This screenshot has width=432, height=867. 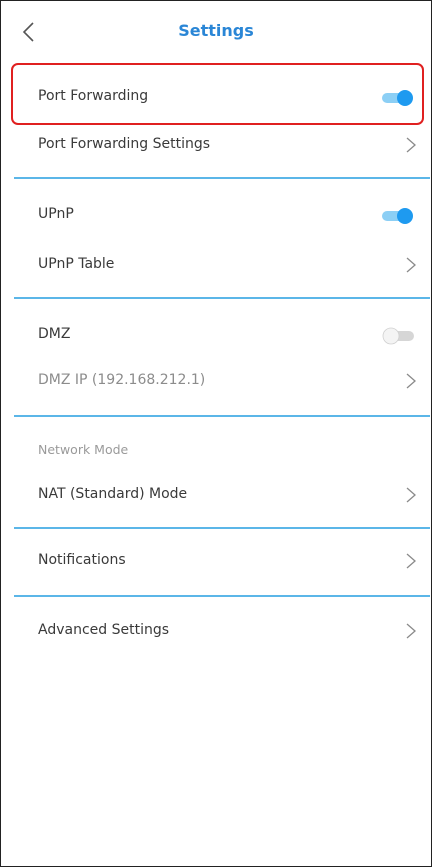 What do you see at coordinates (54, 334) in the screenshot?
I see `dmz-label: DMZ` at bounding box center [54, 334].